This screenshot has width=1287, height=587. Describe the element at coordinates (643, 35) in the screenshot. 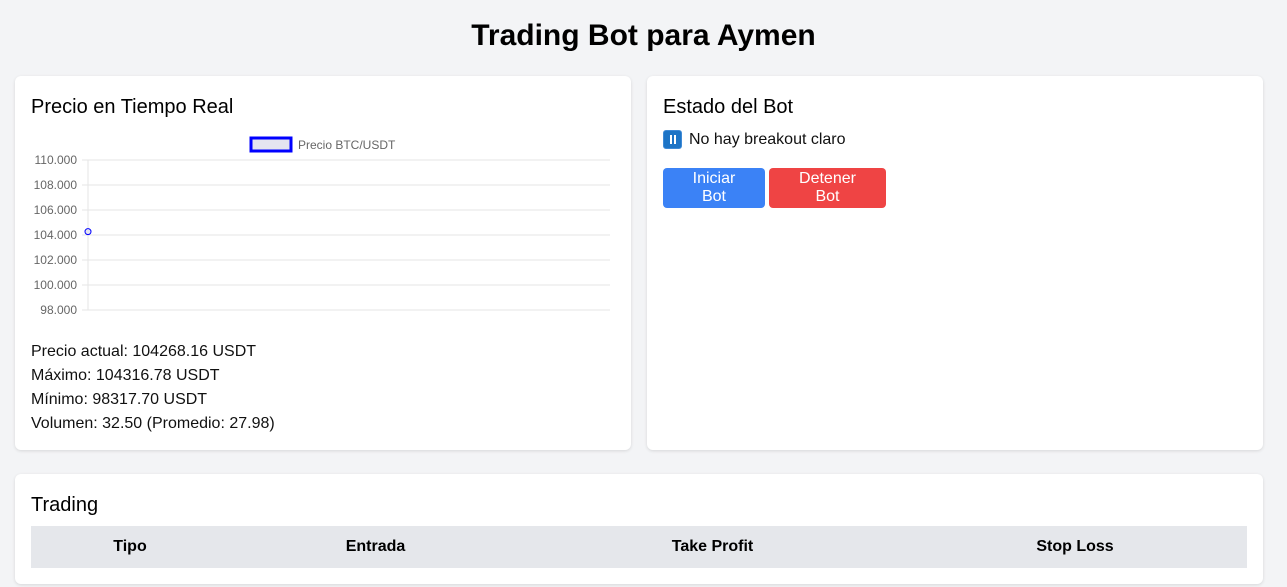

I see `page-title: Trading Bot para Aymen` at that location.